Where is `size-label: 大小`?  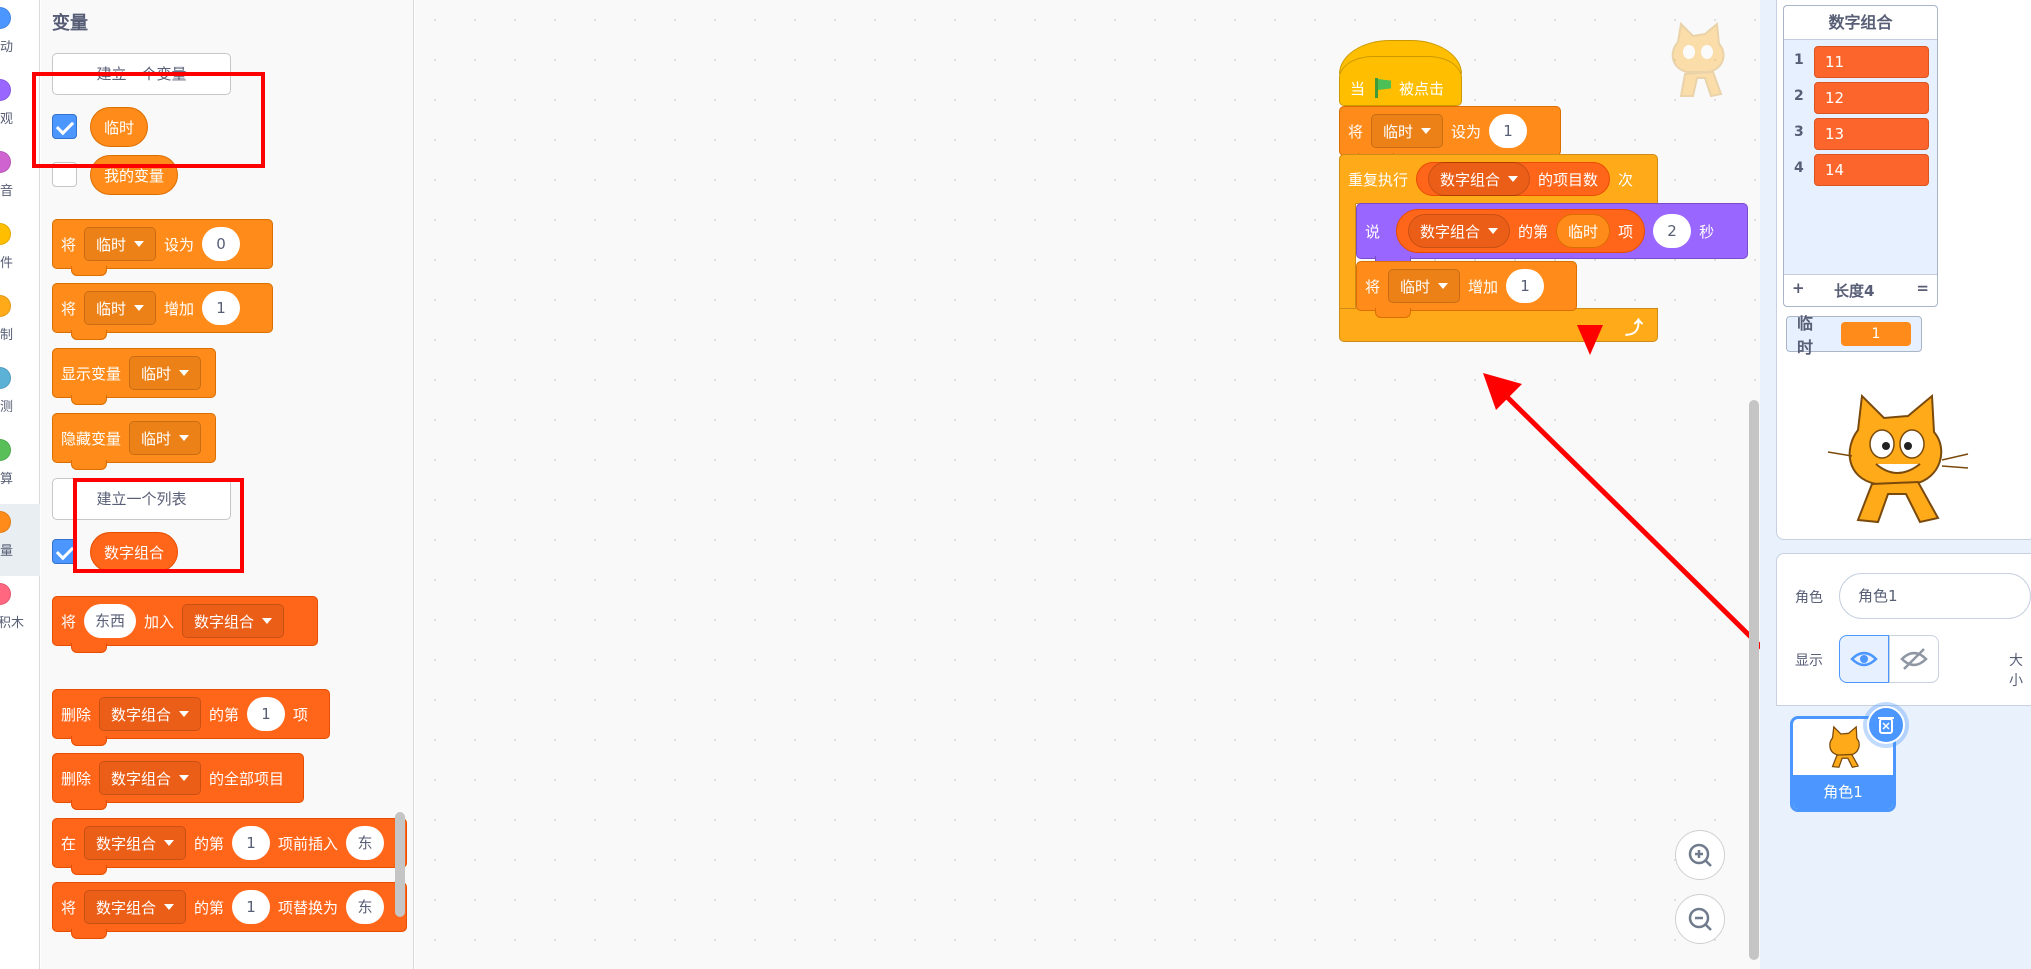
size-label: 大小 is located at coordinates (2016, 671).